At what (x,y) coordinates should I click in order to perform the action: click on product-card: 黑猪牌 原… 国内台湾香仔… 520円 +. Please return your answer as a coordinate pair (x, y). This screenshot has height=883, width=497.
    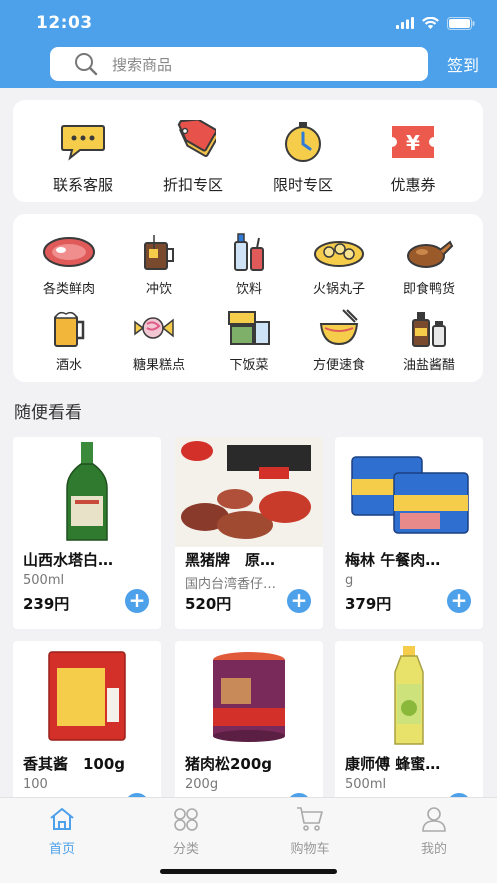
    Looking at the image, I should click on (249, 533).